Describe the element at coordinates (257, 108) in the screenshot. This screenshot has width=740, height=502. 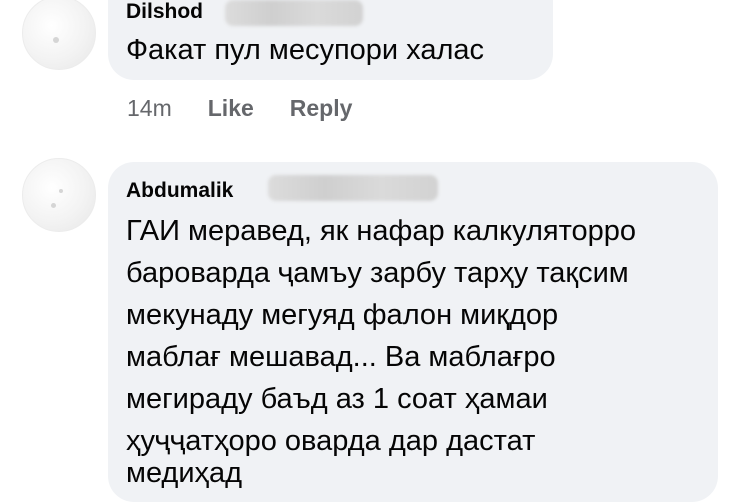
I see `comment-actions: 14m Like Reply` at that location.